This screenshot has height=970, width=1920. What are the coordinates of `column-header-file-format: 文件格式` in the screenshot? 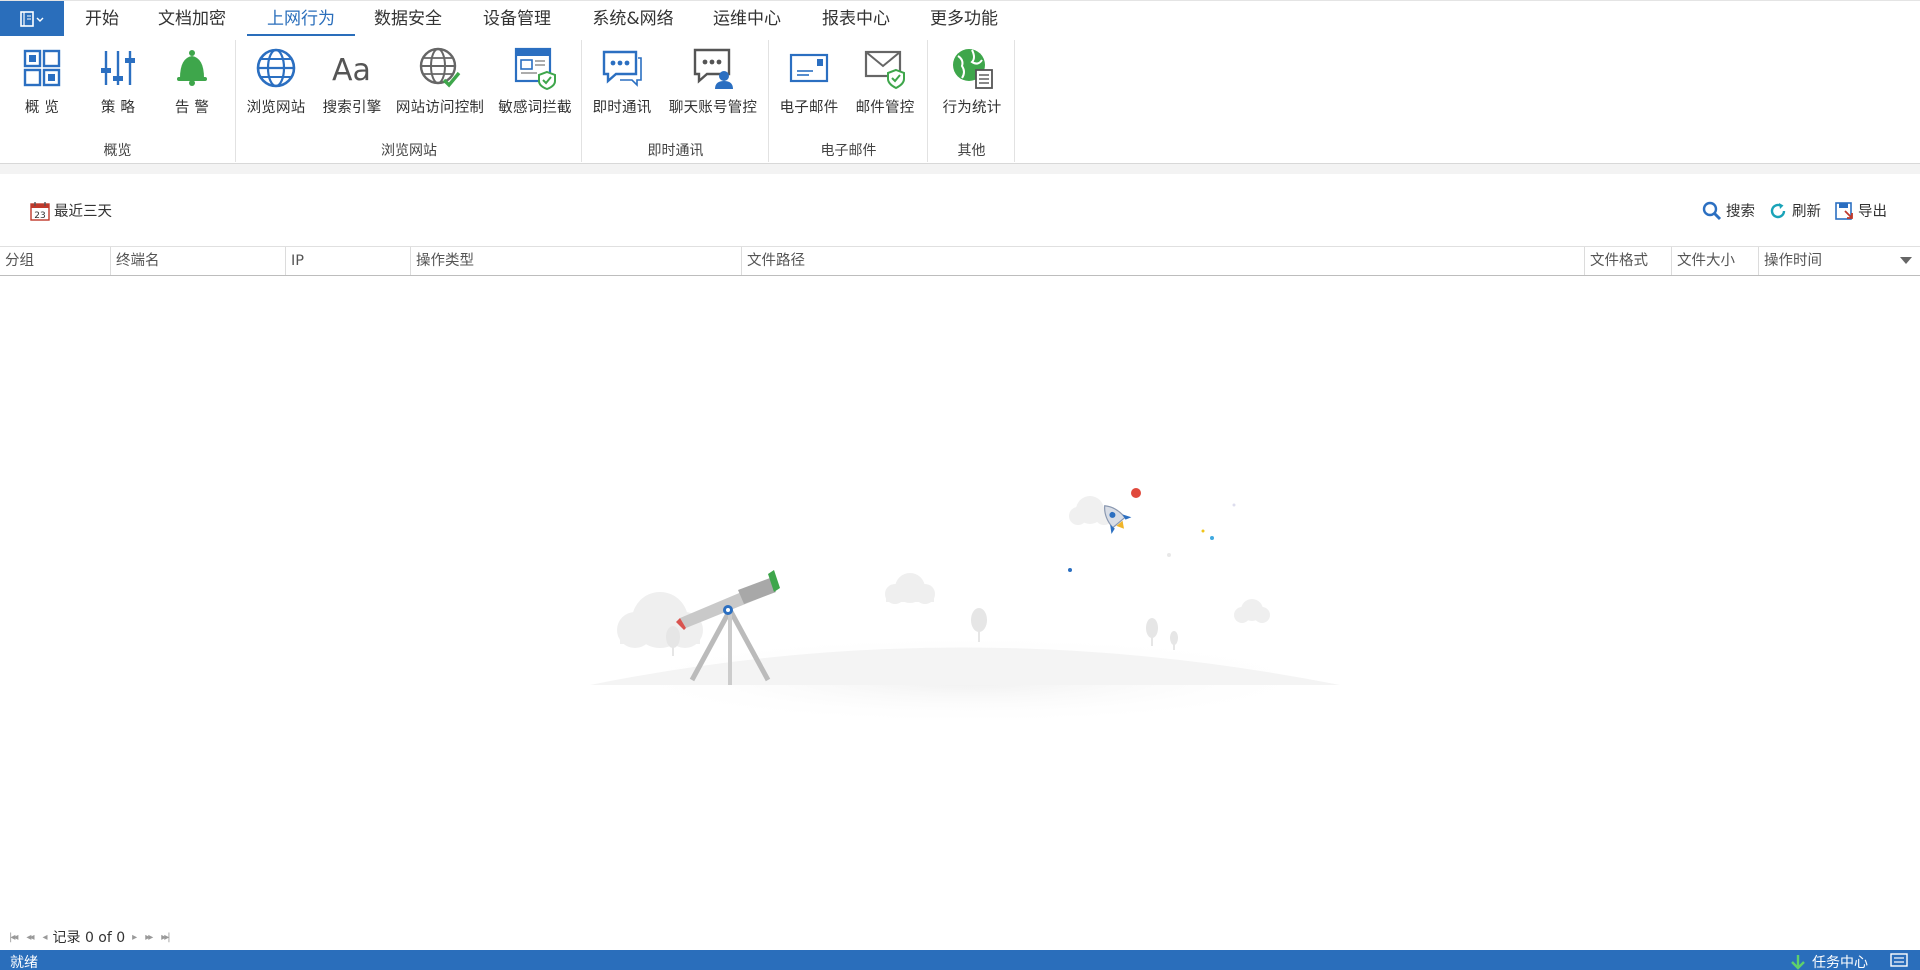 It's located at (1627, 261).